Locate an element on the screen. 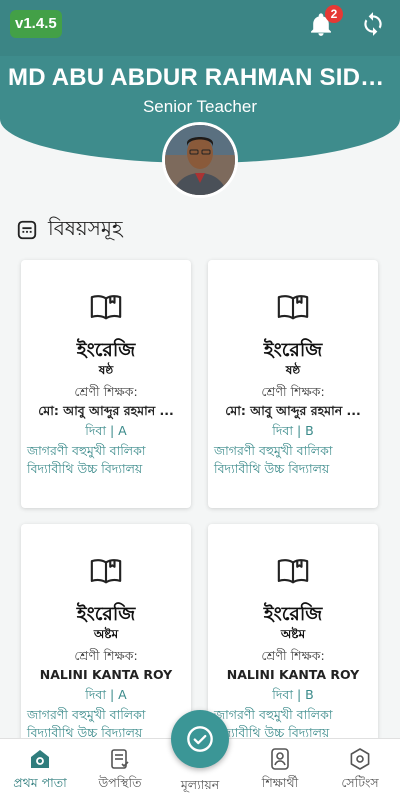 The height and width of the screenshot is (793, 400). sync-icon is located at coordinates (373, 24).